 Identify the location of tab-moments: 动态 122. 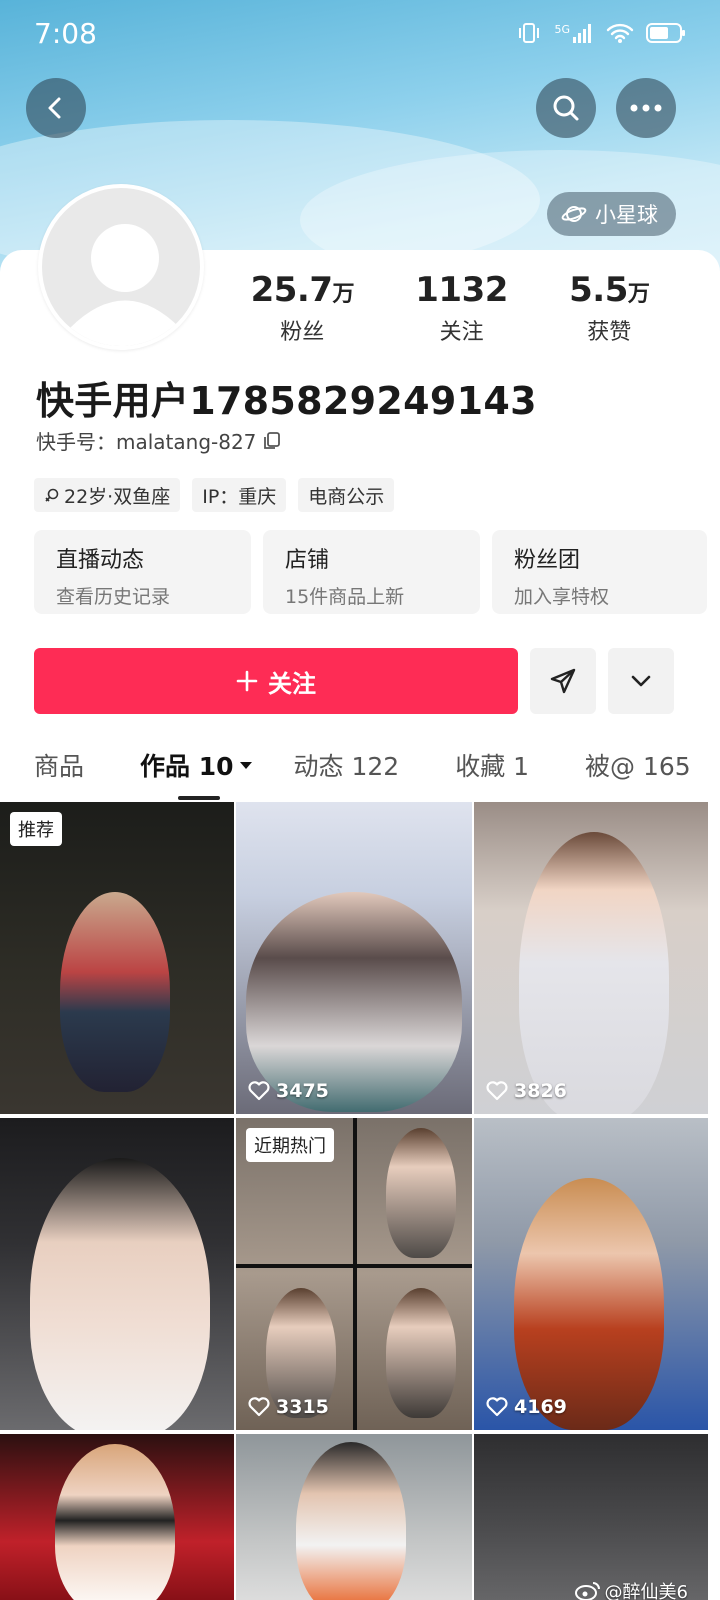
(347, 765).